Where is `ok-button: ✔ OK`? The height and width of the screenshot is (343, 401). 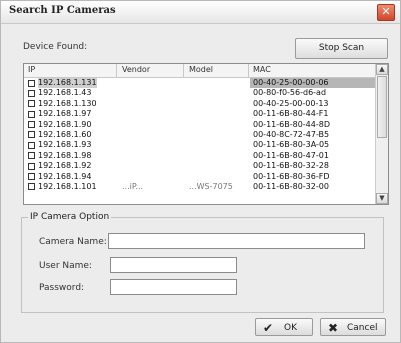
ok-button: ✔ OK is located at coordinates (284, 327).